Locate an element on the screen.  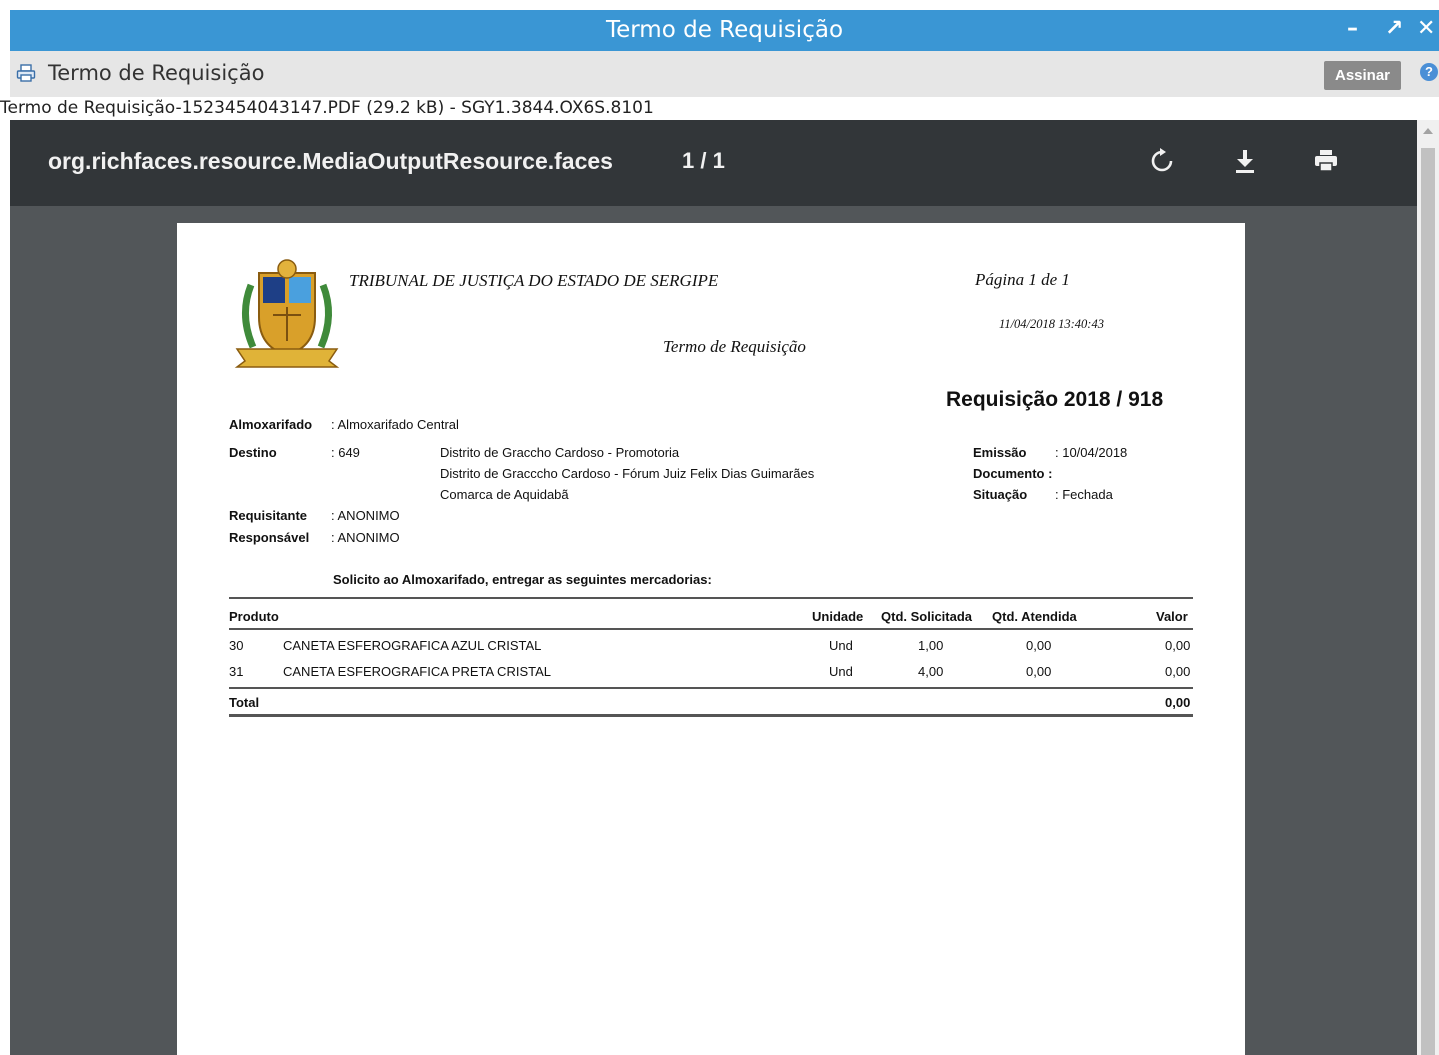
help-icon: ? is located at coordinates (1429, 72).